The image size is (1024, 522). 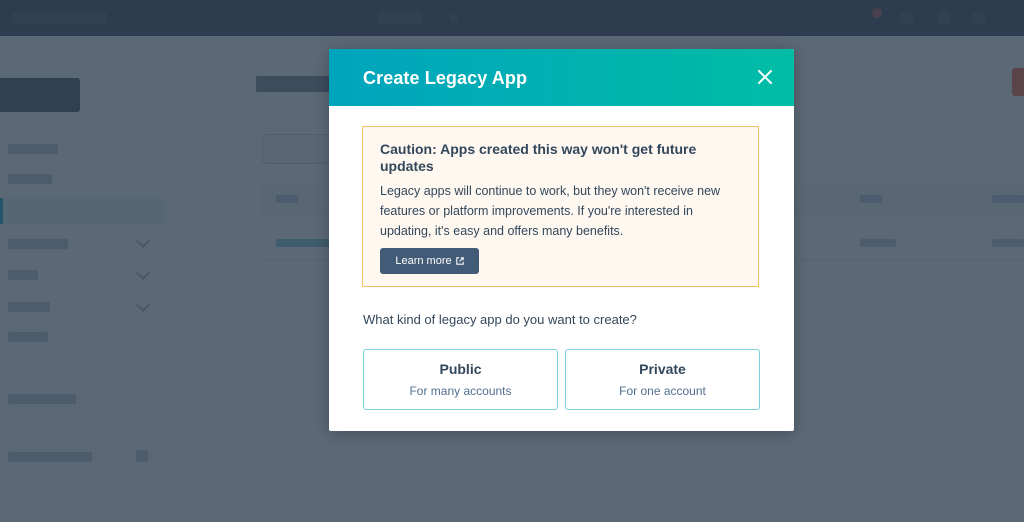 I want to click on public-option-title: Public, so click(x=460, y=369).